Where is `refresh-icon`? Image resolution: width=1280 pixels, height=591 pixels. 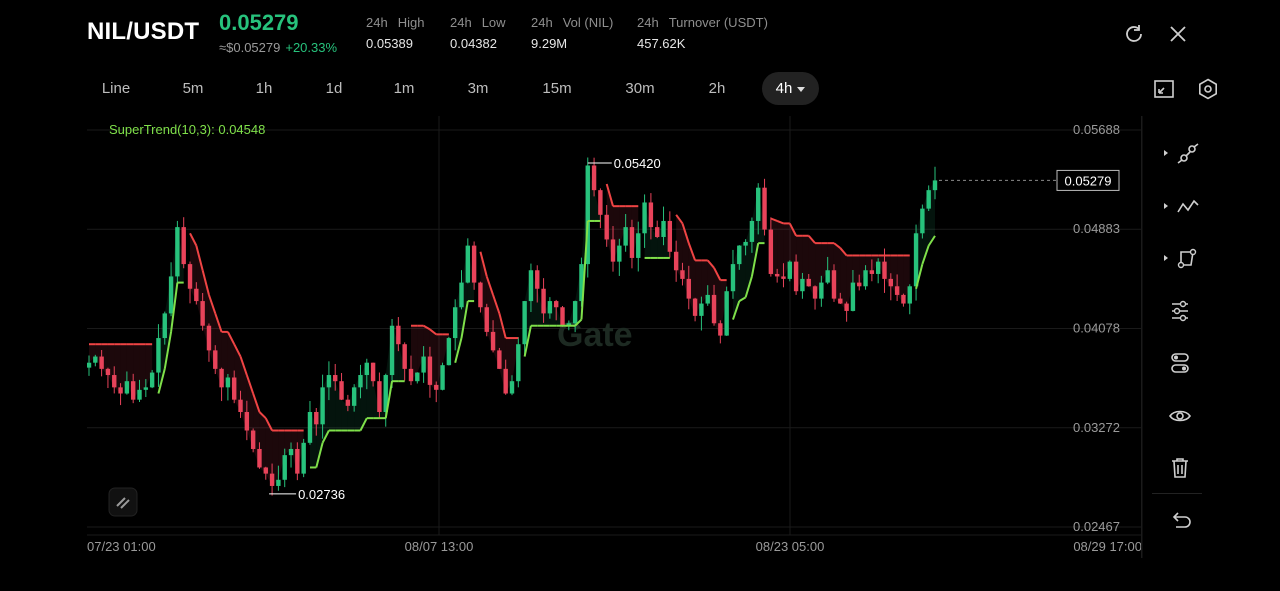
refresh-icon is located at coordinates (1134, 34).